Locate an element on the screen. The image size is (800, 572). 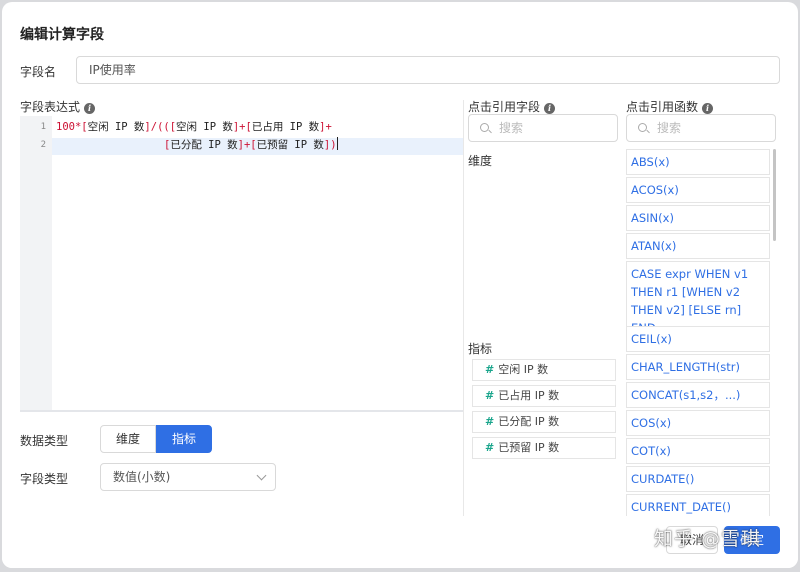
code-line-1: 100*[空闲 IP 数]/(([空闲 IP 数]+[已占用 IP 数]+ is located at coordinates (194, 127).